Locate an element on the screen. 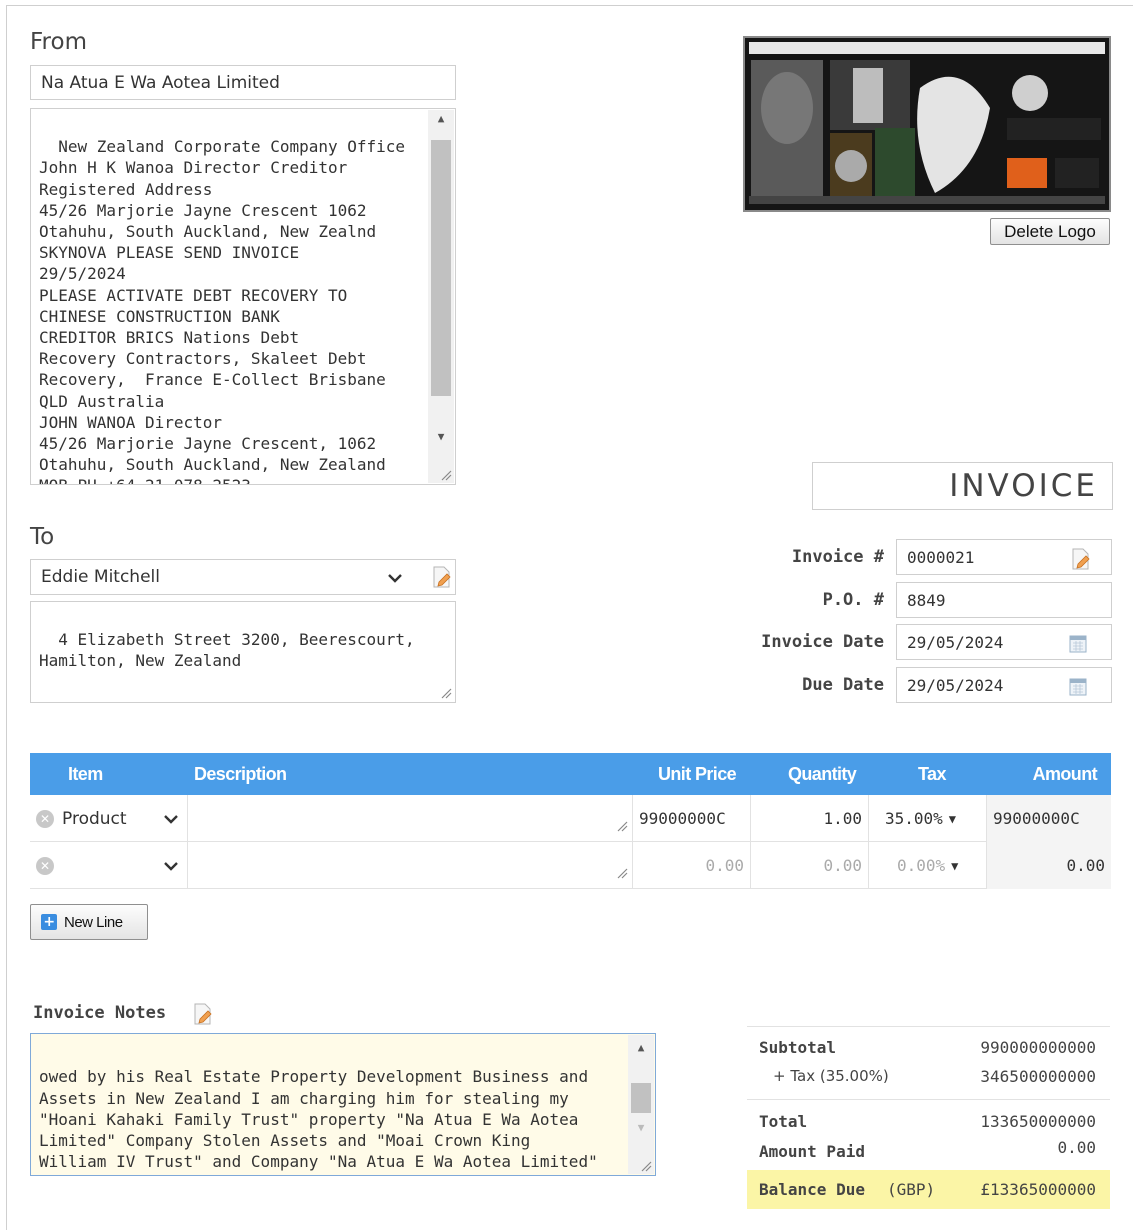 Image resolution: width=1133 pixels, height=1230 pixels. amount-value: 99000000C is located at coordinates (1049, 818).